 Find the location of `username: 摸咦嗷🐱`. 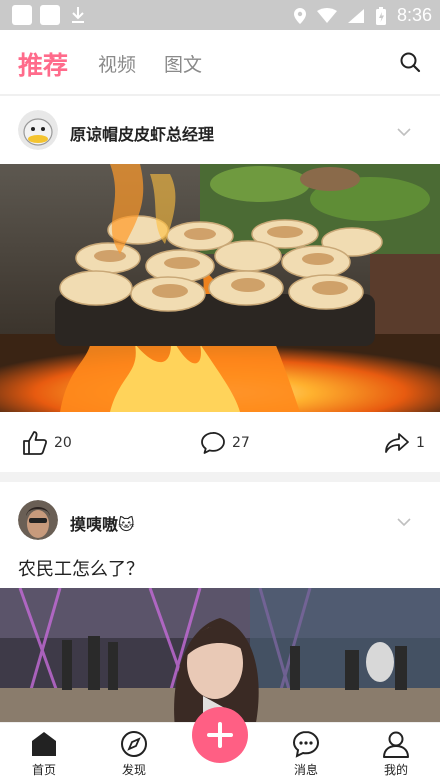

username: 摸咦嗷🐱 is located at coordinates (102, 523).